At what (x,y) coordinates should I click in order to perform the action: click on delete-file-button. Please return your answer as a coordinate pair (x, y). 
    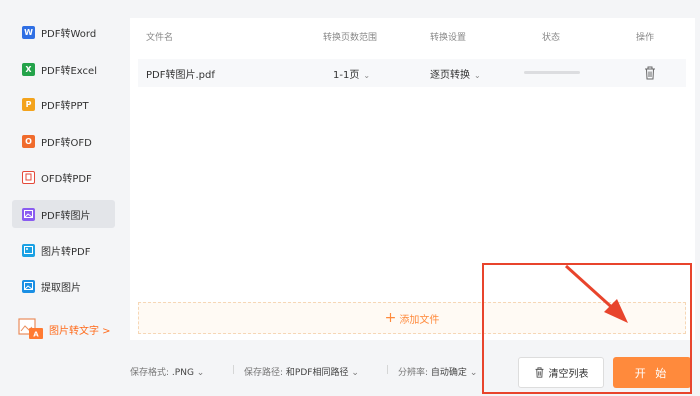
    Looking at the image, I should click on (650, 73).